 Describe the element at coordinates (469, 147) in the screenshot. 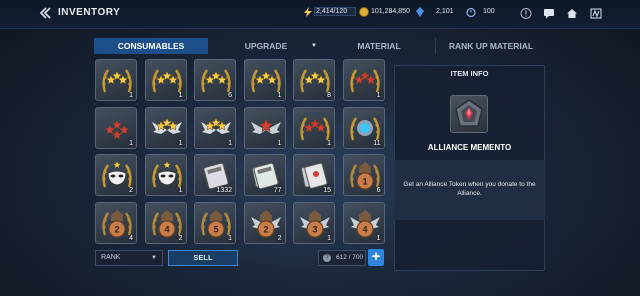

I see `item-name: ALLIANCE MEMENTO` at that location.